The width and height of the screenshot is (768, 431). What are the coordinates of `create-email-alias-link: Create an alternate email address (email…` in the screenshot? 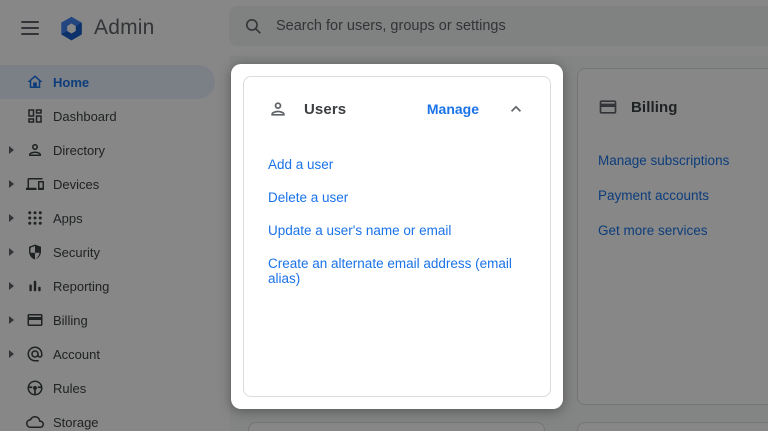 It's located at (397, 271).